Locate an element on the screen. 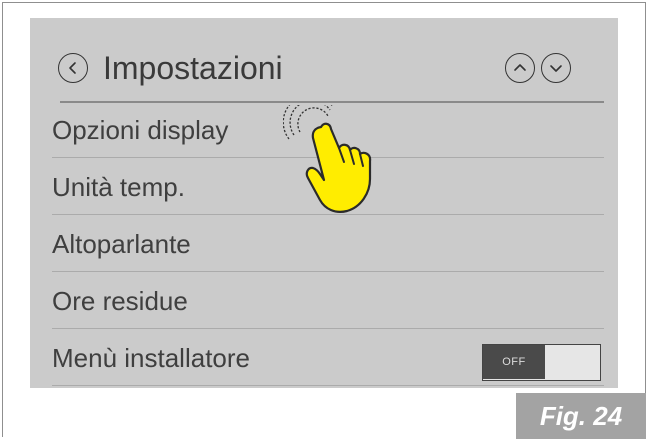 This screenshot has width=648, height=439. back-button is located at coordinates (73, 68).